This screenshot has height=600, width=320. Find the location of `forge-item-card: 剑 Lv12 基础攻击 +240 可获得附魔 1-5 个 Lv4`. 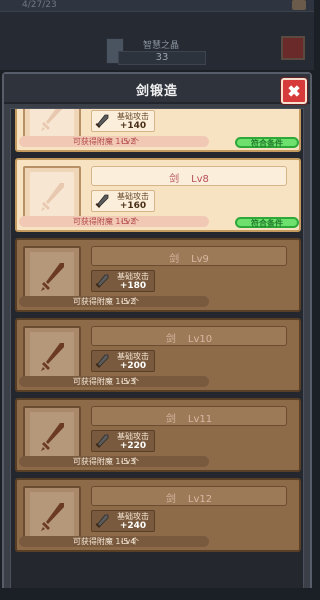

forge-item-card: 剑 Lv12 基础攻击 +240 可获得附魔 1-5 个 Lv4 is located at coordinates (158, 515).